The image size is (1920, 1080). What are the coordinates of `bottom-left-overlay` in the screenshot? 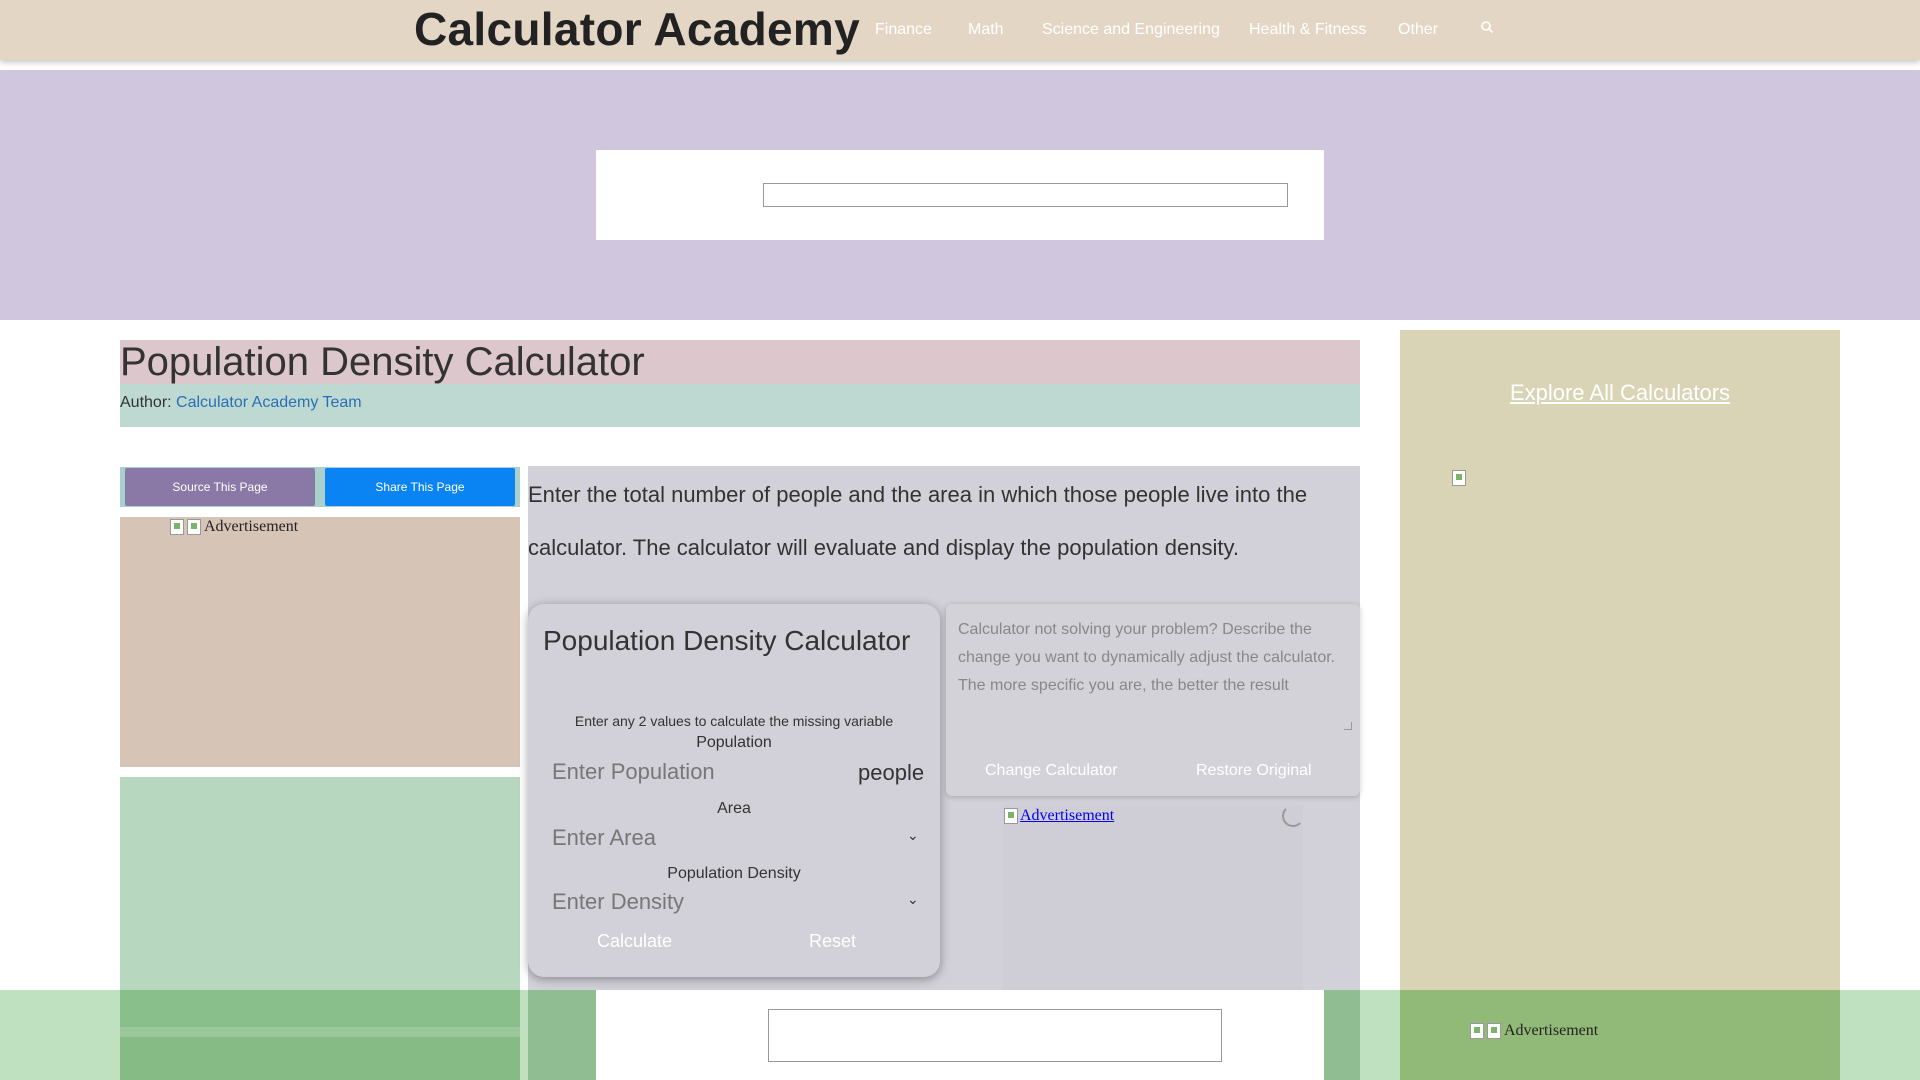 It's located at (320, 1035).